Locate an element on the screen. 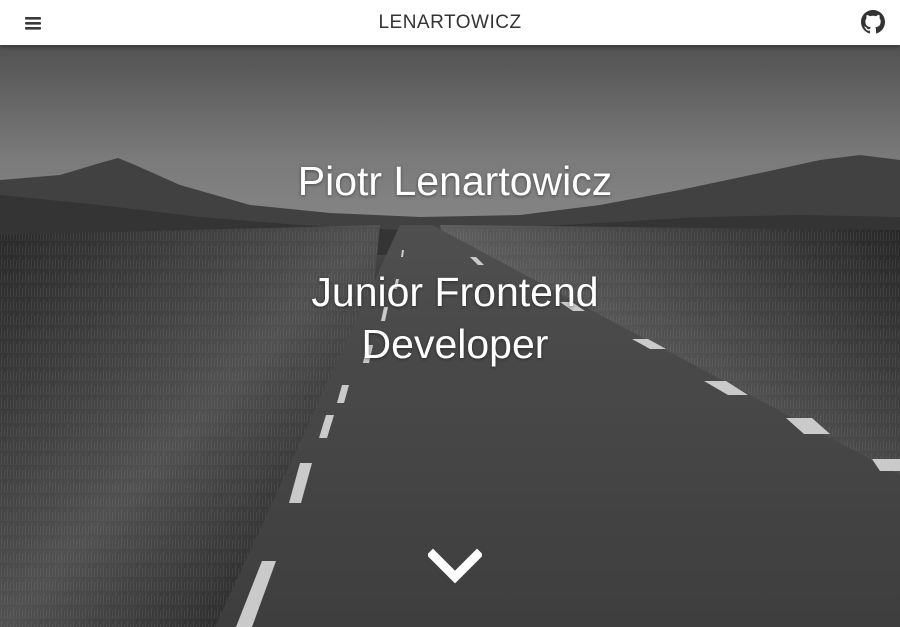  chevron-down-icon is located at coordinates (455, 567).